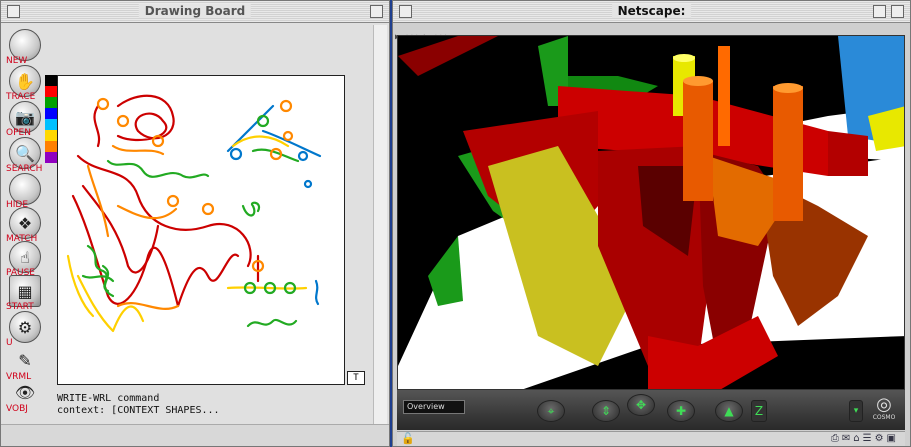  Describe the element at coordinates (25, 403) in the screenshot. I see `tool-vobj: 👁 VOBJ` at that location.